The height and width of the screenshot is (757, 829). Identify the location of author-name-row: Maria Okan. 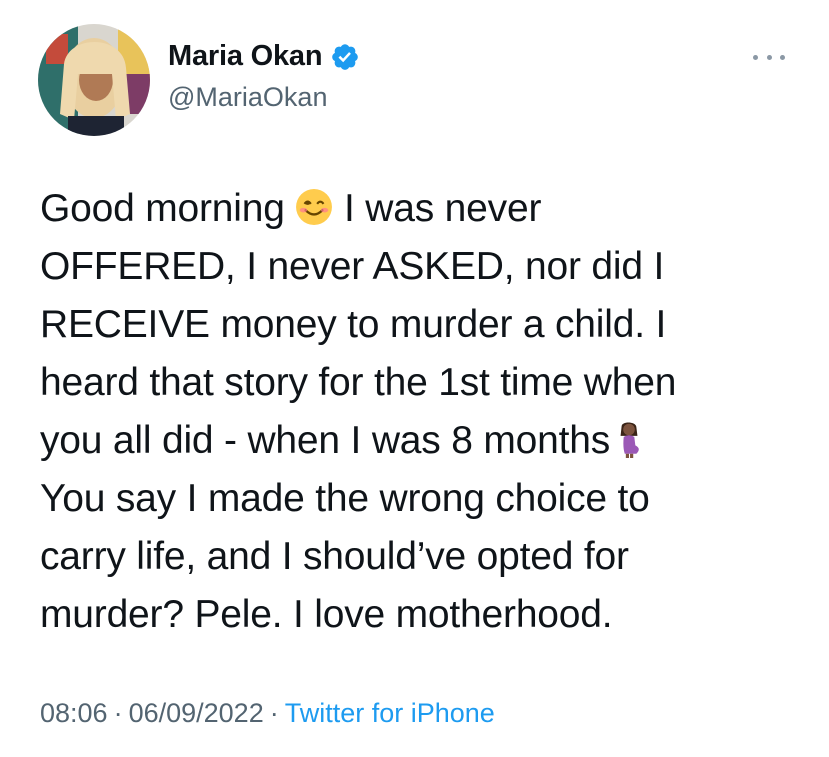
(264, 56).